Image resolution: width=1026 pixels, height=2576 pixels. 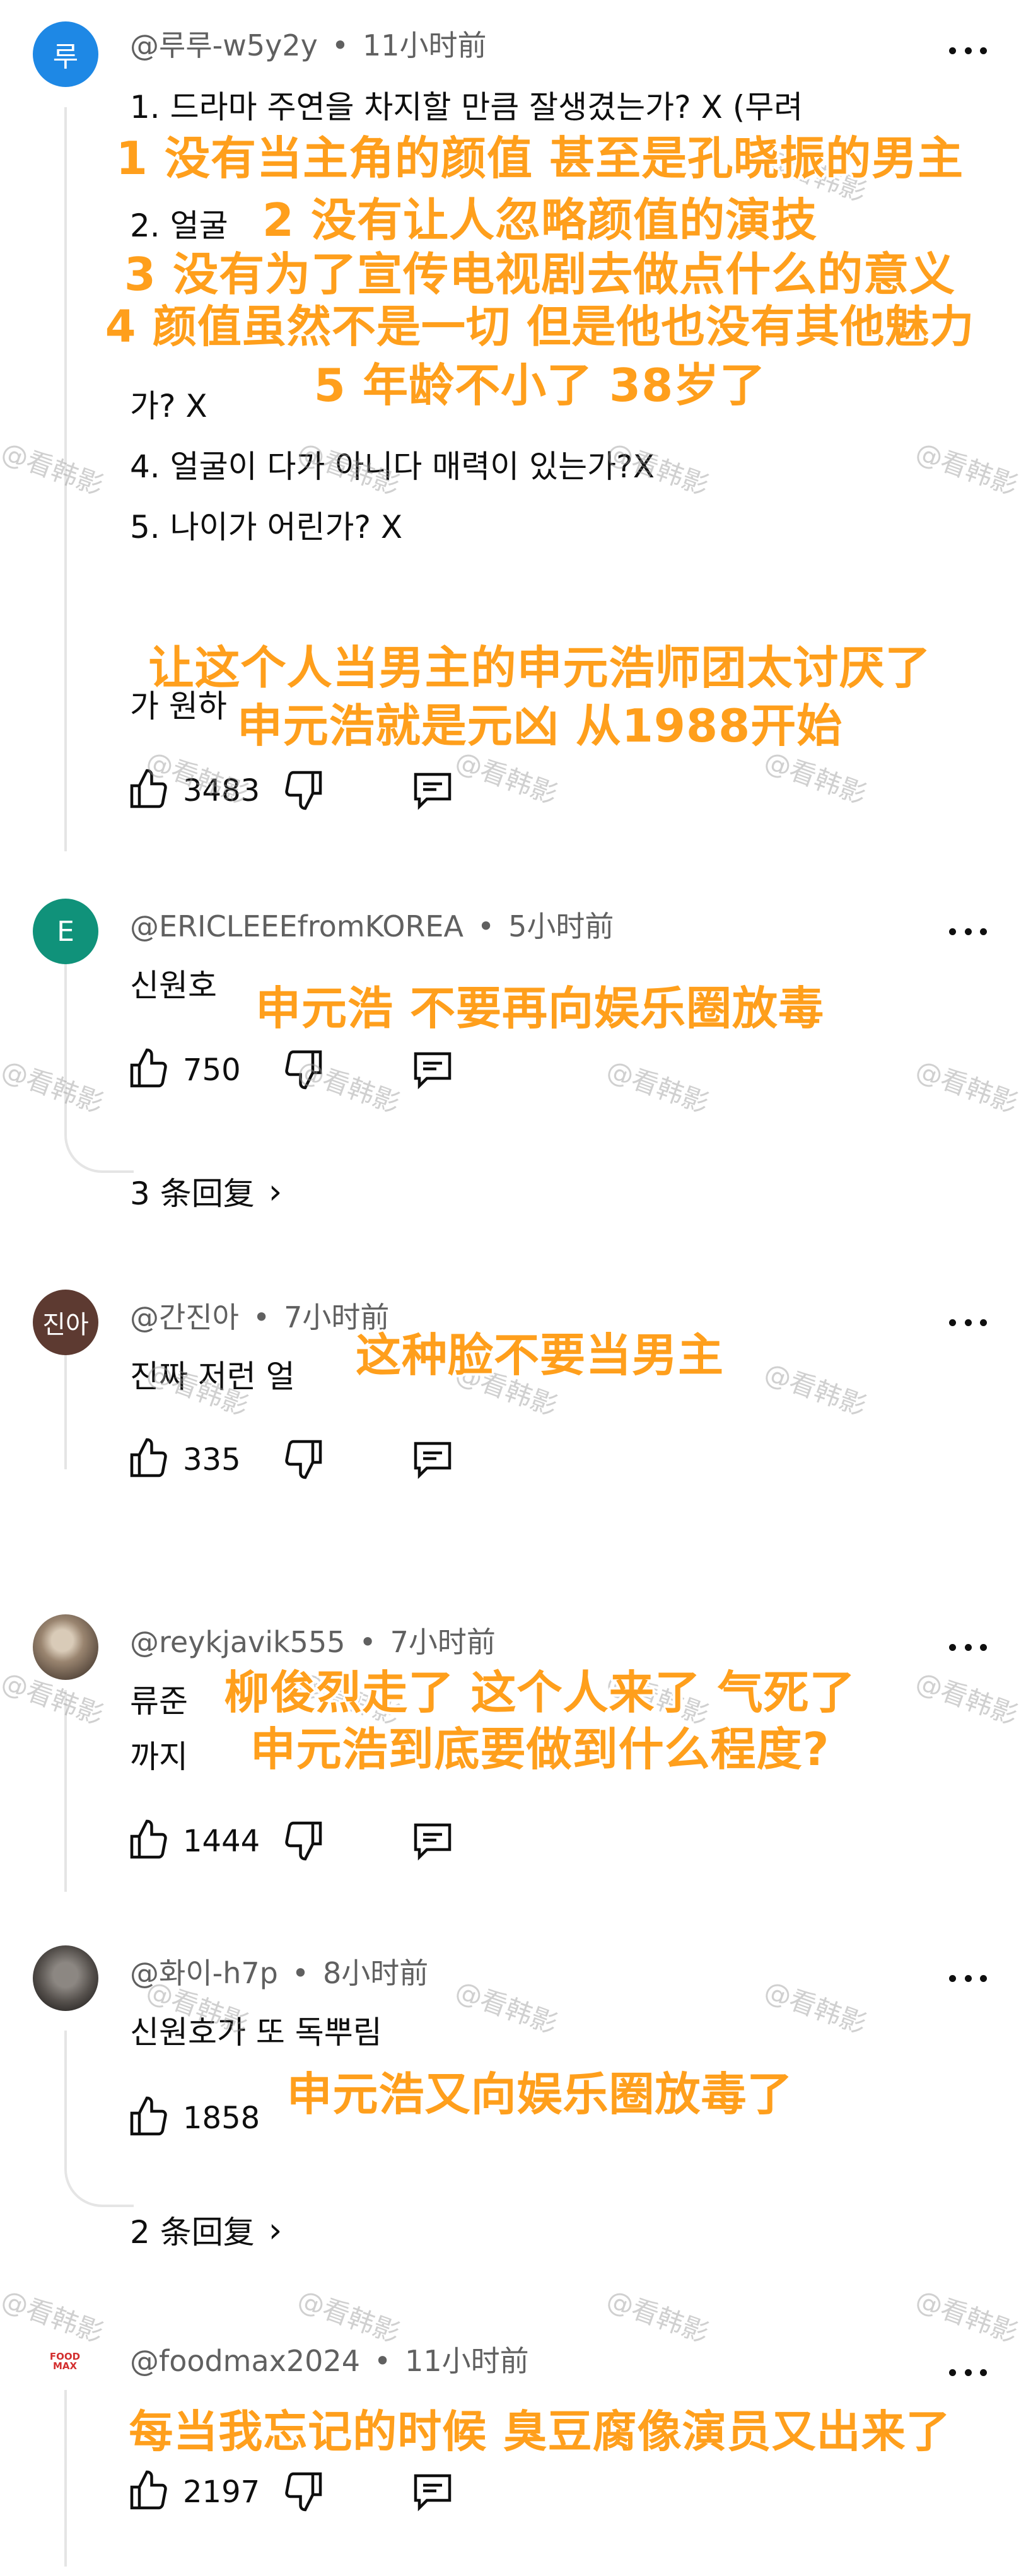 What do you see at coordinates (184, 1317) in the screenshot?
I see `comment-handle: @간진아` at bounding box center [184, 1317].